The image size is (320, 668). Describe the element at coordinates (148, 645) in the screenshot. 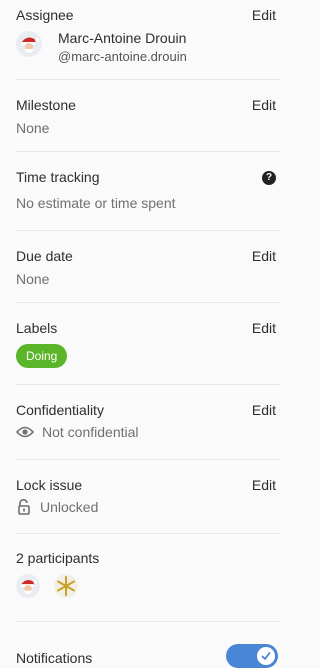

I see `notifications-block: Notifications` at that location.